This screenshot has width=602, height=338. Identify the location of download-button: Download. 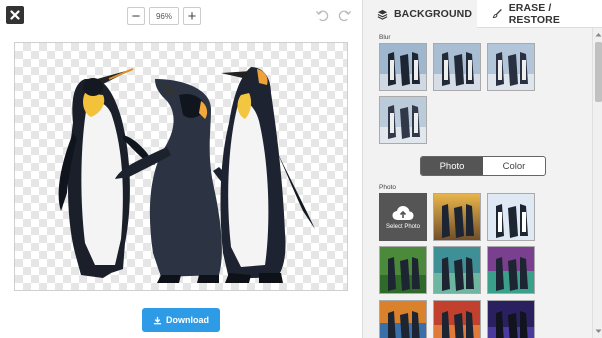
(181, 320).